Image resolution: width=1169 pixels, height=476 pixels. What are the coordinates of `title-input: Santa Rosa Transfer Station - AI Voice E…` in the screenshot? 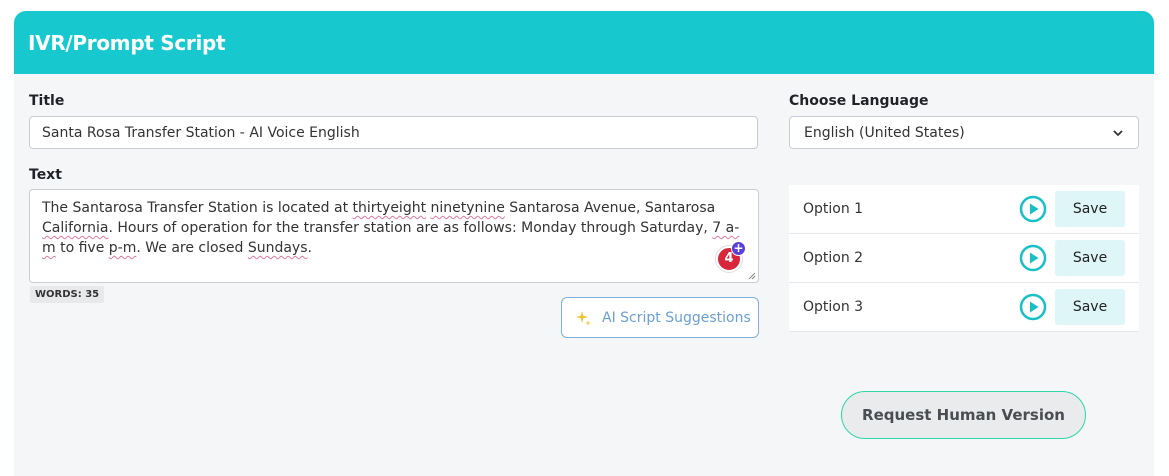 It's located at (393, 132).